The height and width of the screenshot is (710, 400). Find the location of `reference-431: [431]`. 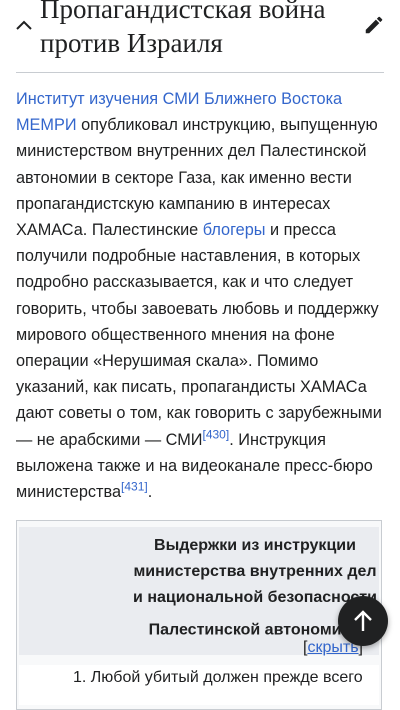

reference-431: [431] is located at coordinates (134, 487).